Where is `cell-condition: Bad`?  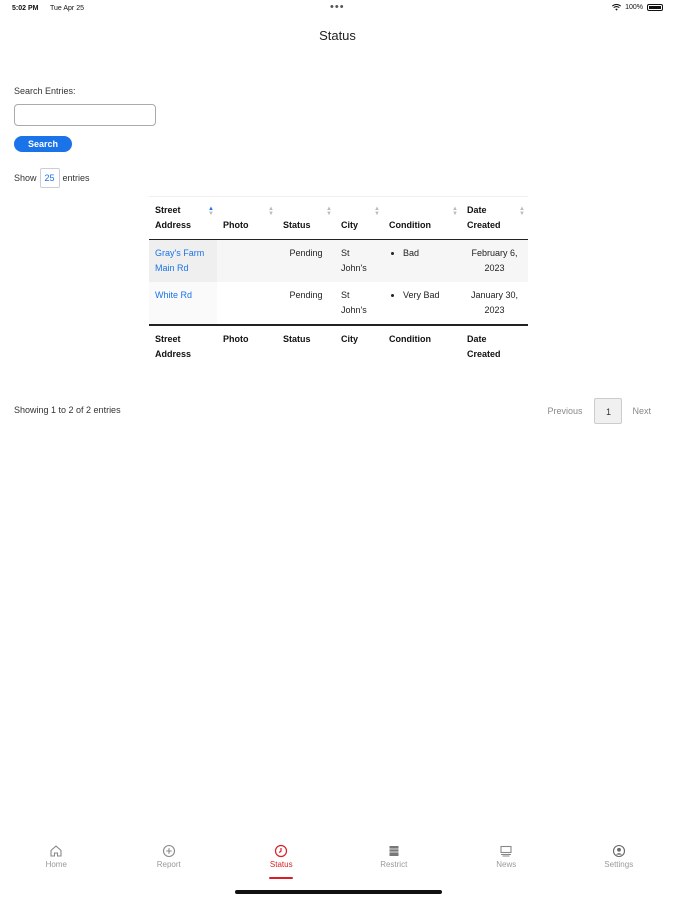
cell-condition: Bad is located at coordinates (422, 260).